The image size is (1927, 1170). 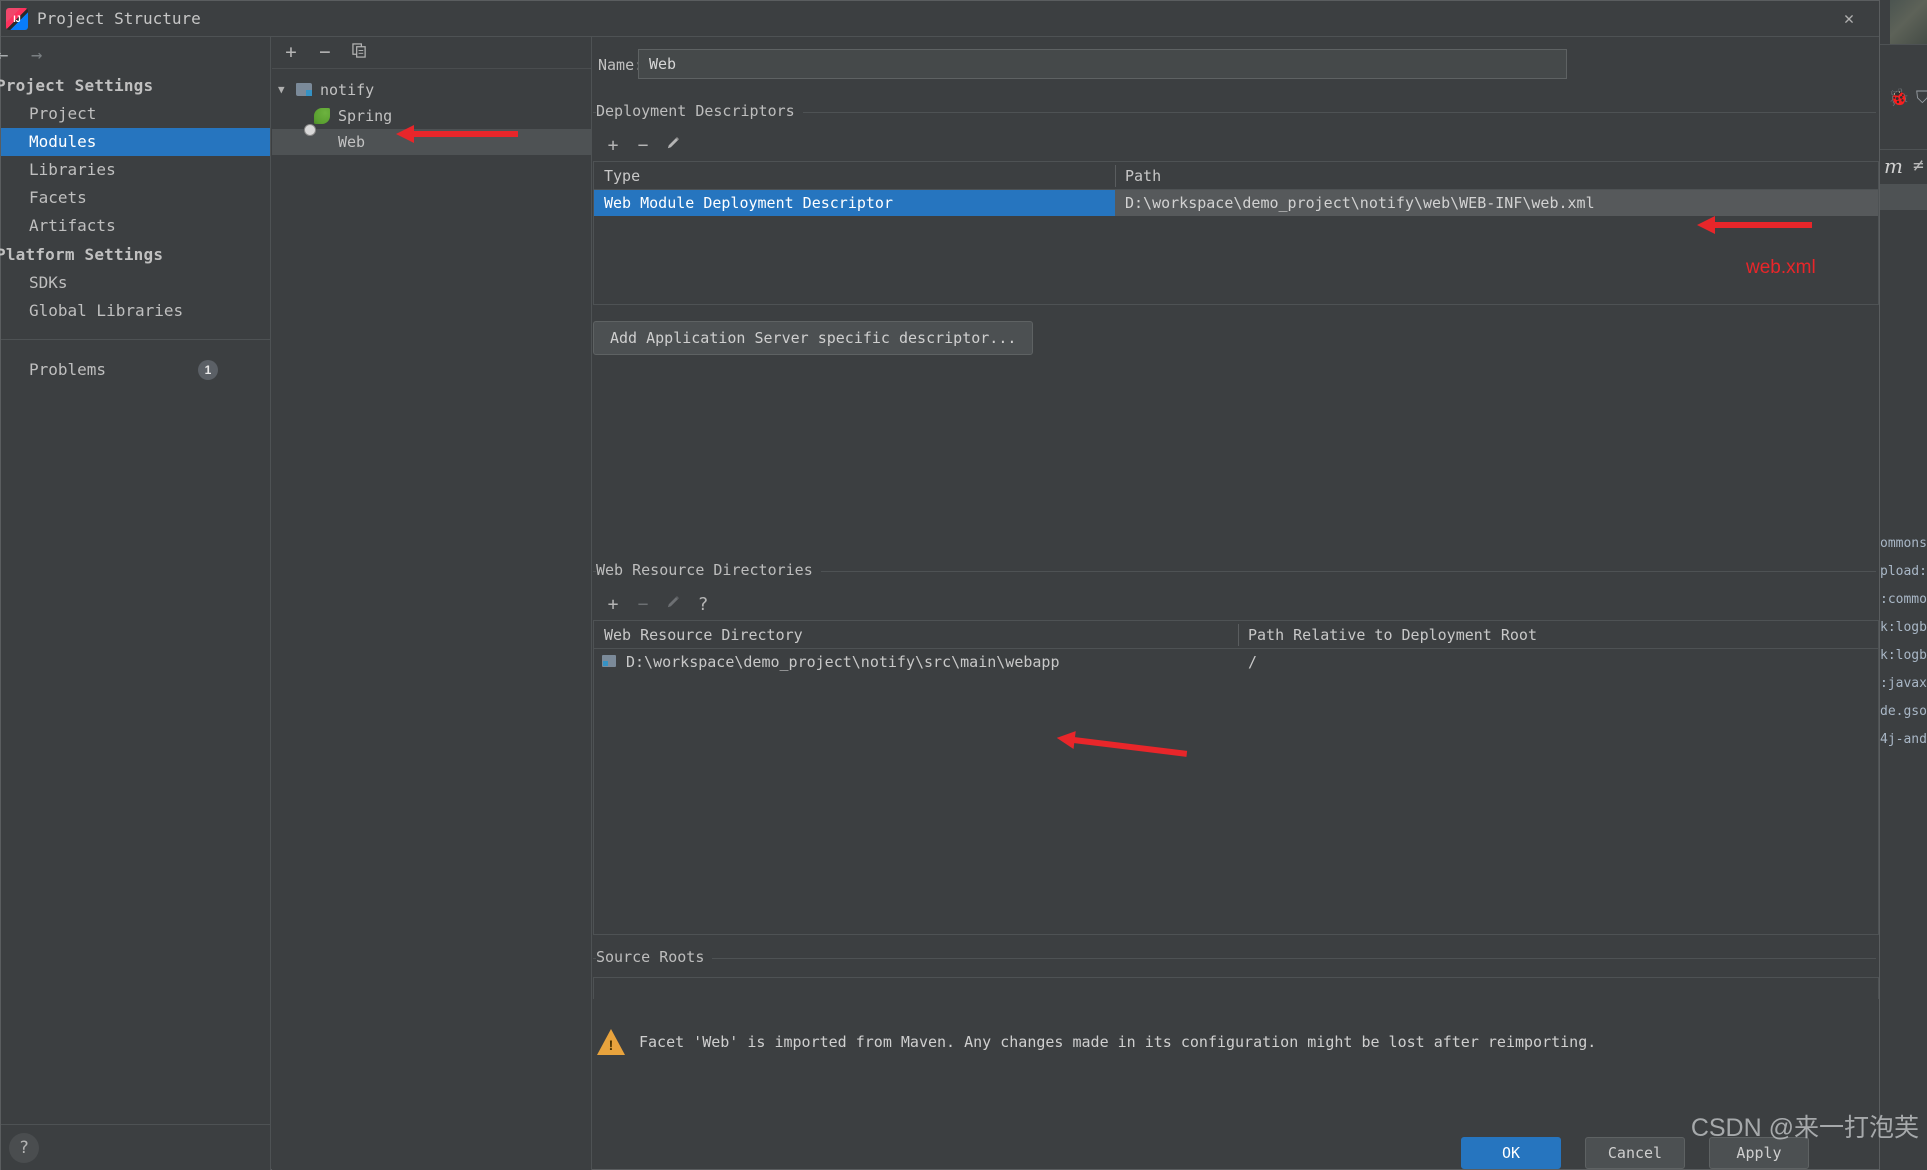 I want to click on column-header-type: Type, so click(x=617, y=176).